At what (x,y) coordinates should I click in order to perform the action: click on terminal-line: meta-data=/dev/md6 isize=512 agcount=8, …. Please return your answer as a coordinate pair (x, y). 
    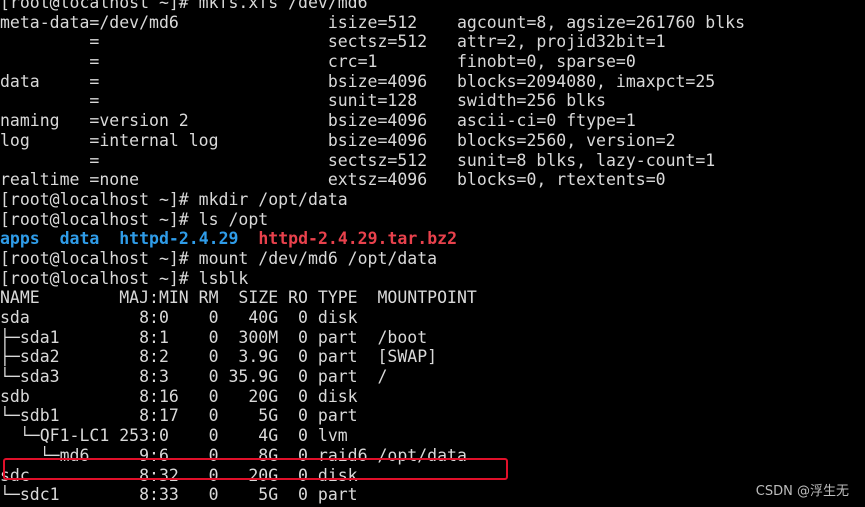
    Looking at the image, I should click on (373, 22).